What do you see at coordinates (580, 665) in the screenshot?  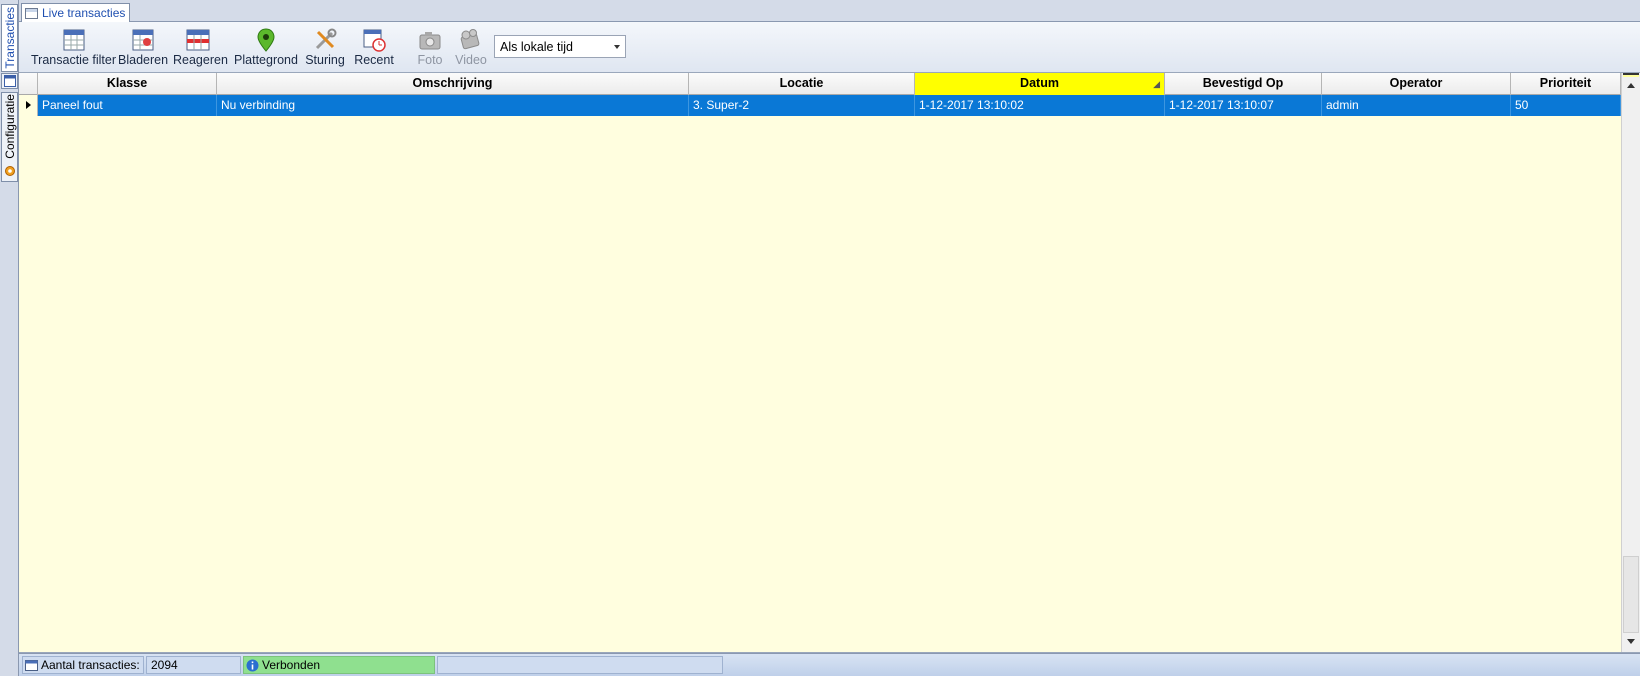 I see `status-empty-panel` at bounding box center [580, 665].